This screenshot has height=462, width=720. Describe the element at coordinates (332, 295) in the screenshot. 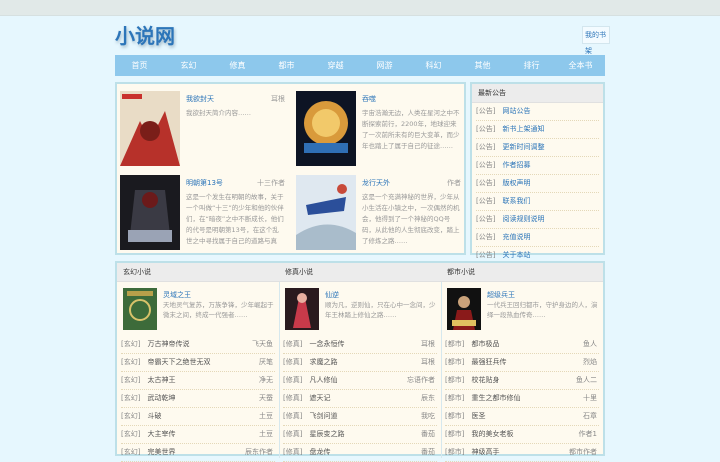

I see `book-title: 仙逆` at that location.